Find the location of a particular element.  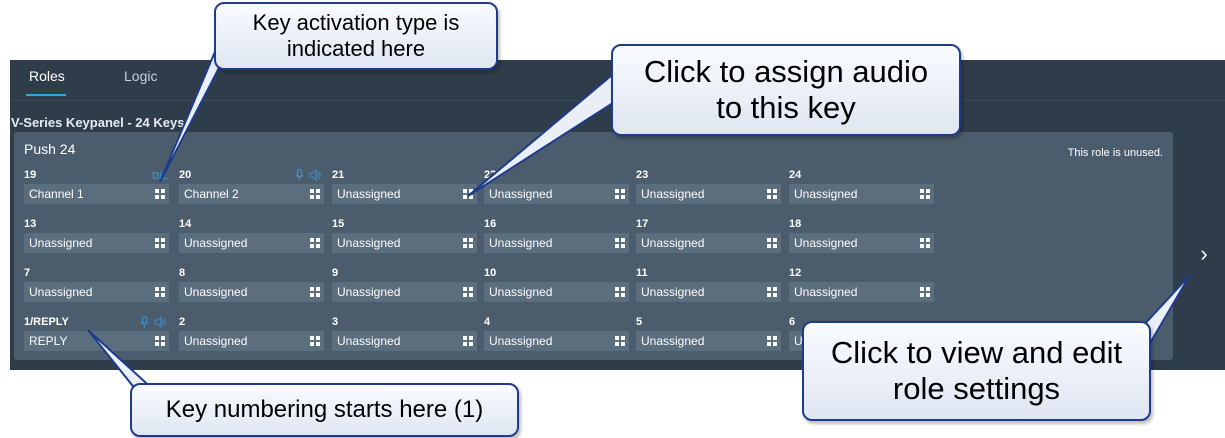

callout-assign-audio-text: Click to assign audio to this key is located at coordinates (786, 89).